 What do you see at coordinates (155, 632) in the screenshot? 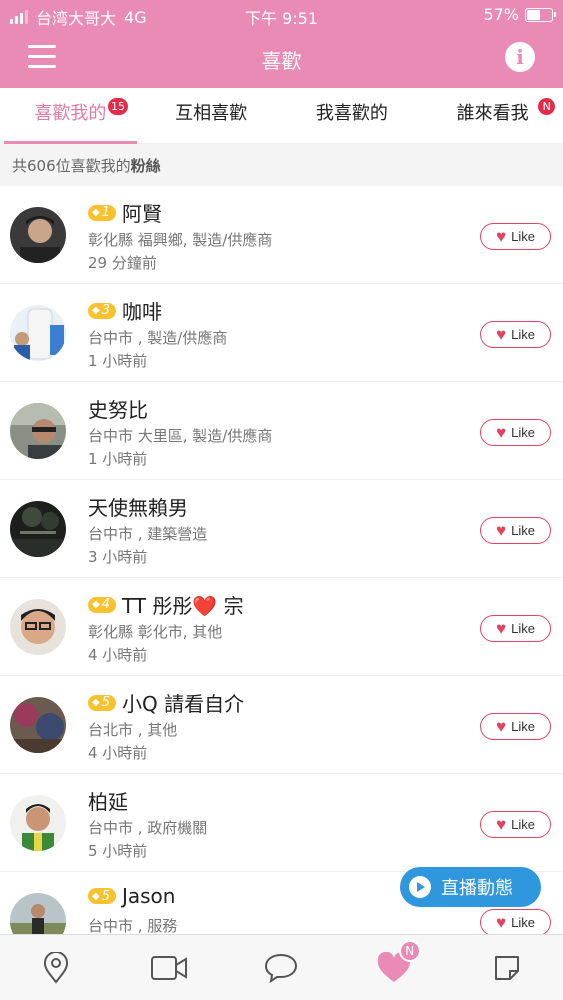
I see `user-location: 彰化縣 彰化市, 其他` at bounding box center [155, 632].